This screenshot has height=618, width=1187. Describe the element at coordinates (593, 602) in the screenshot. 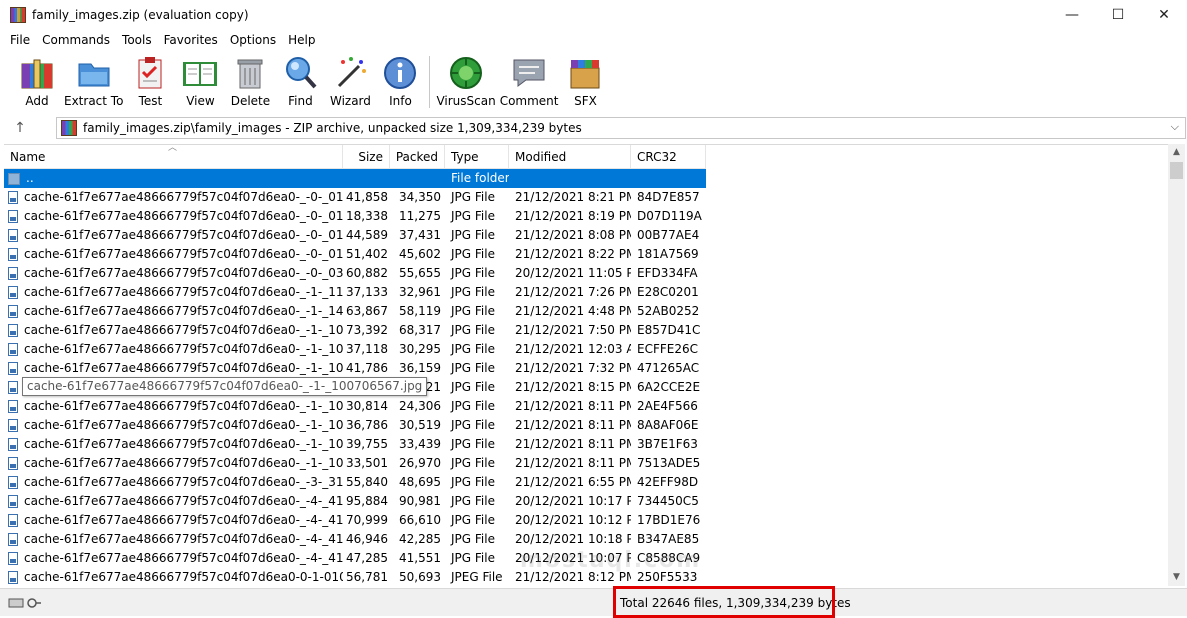

I see `status-bar: Total 22646 files, 1,309,334,239 bytes` at that location.